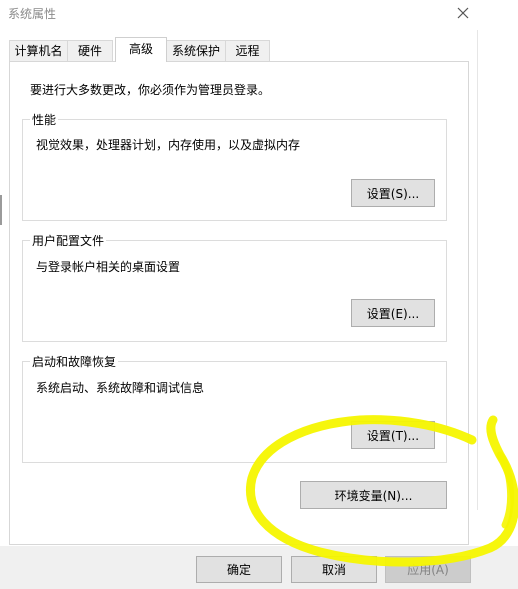 The height and width of the screenshot is (589, 518). Describe the element at coordinates (259, 15) in the screenshot. I see `title-bar` at that location.